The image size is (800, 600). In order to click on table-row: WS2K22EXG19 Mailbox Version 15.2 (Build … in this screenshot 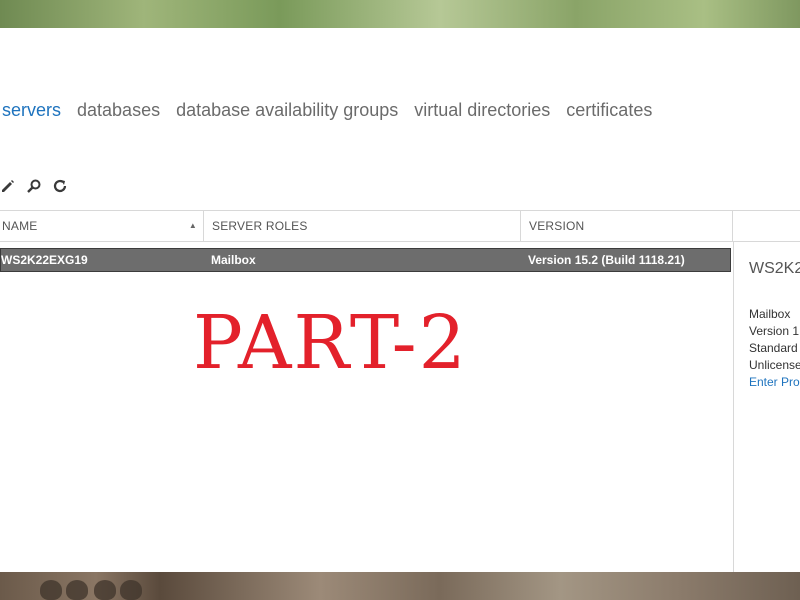, I will do `click(365, 260)`.